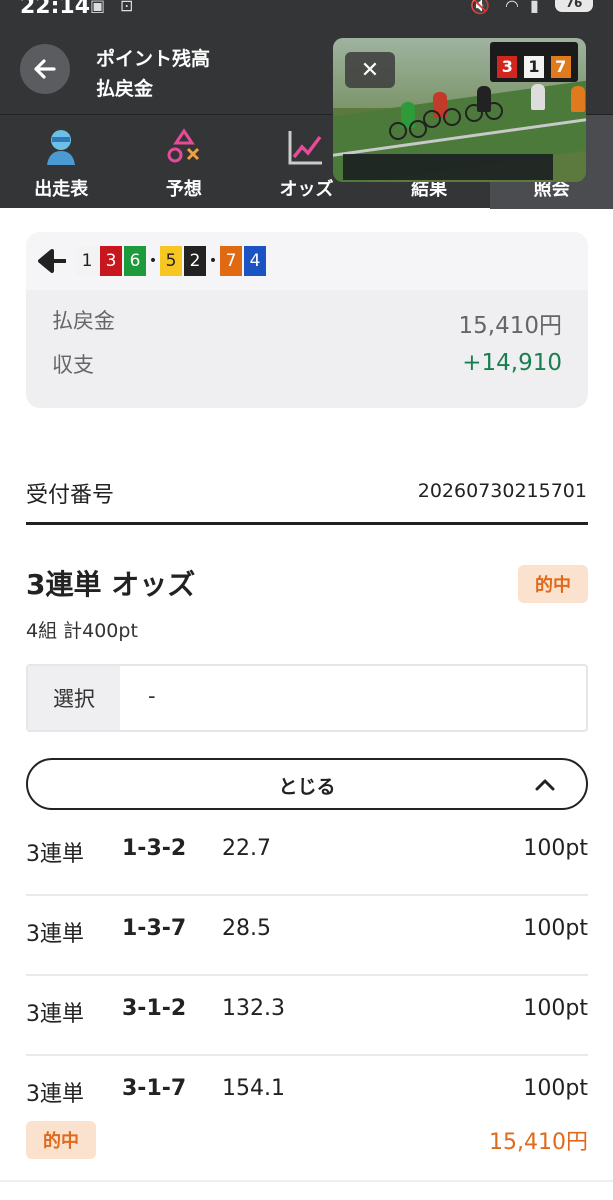  Describe the element at coordinates (307, 261) in the screenshot. I see `combination-strip: 1 3 6 • 5 2 • 7 4` at that location.